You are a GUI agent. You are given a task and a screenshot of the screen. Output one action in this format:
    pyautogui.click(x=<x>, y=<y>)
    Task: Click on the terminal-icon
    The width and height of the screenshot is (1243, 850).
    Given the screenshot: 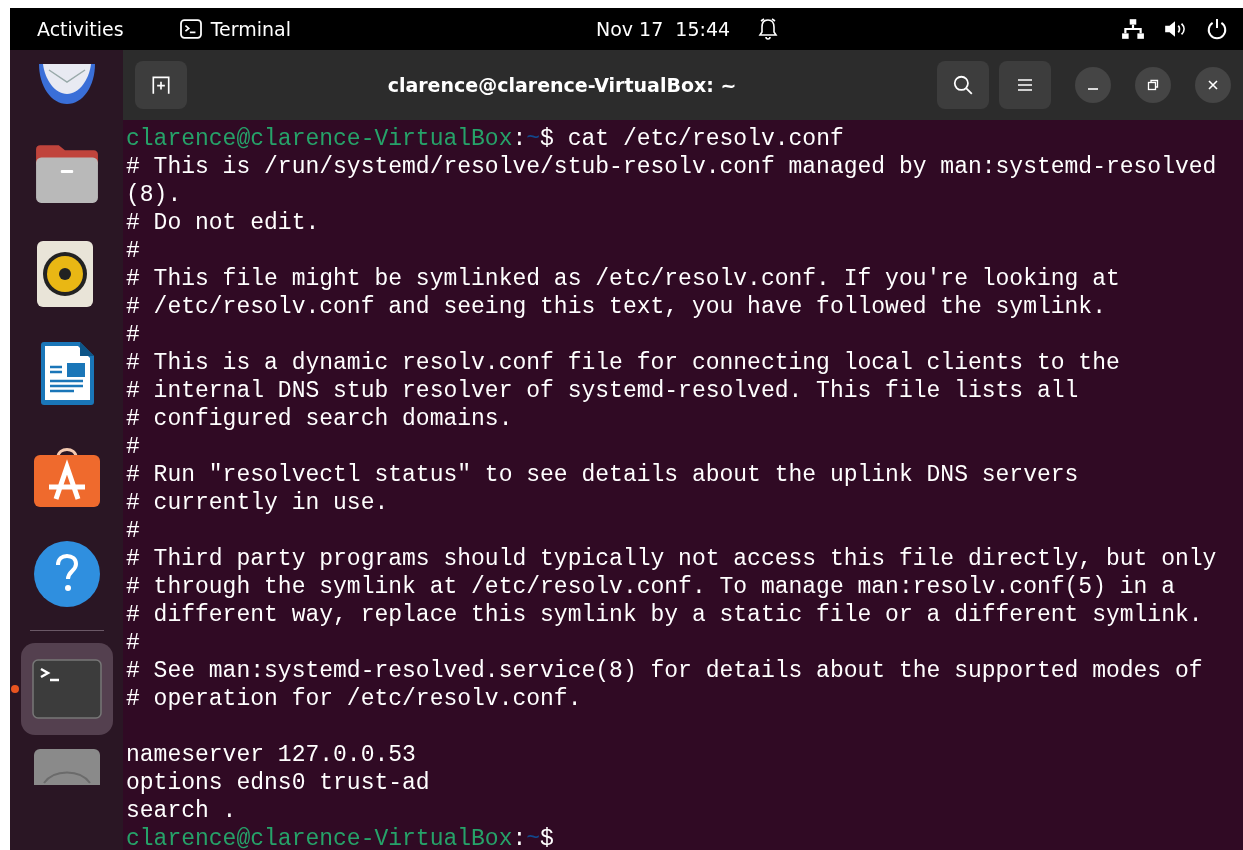 What is the action you would take?
    pyautogui.click(x=190, y=29)
    